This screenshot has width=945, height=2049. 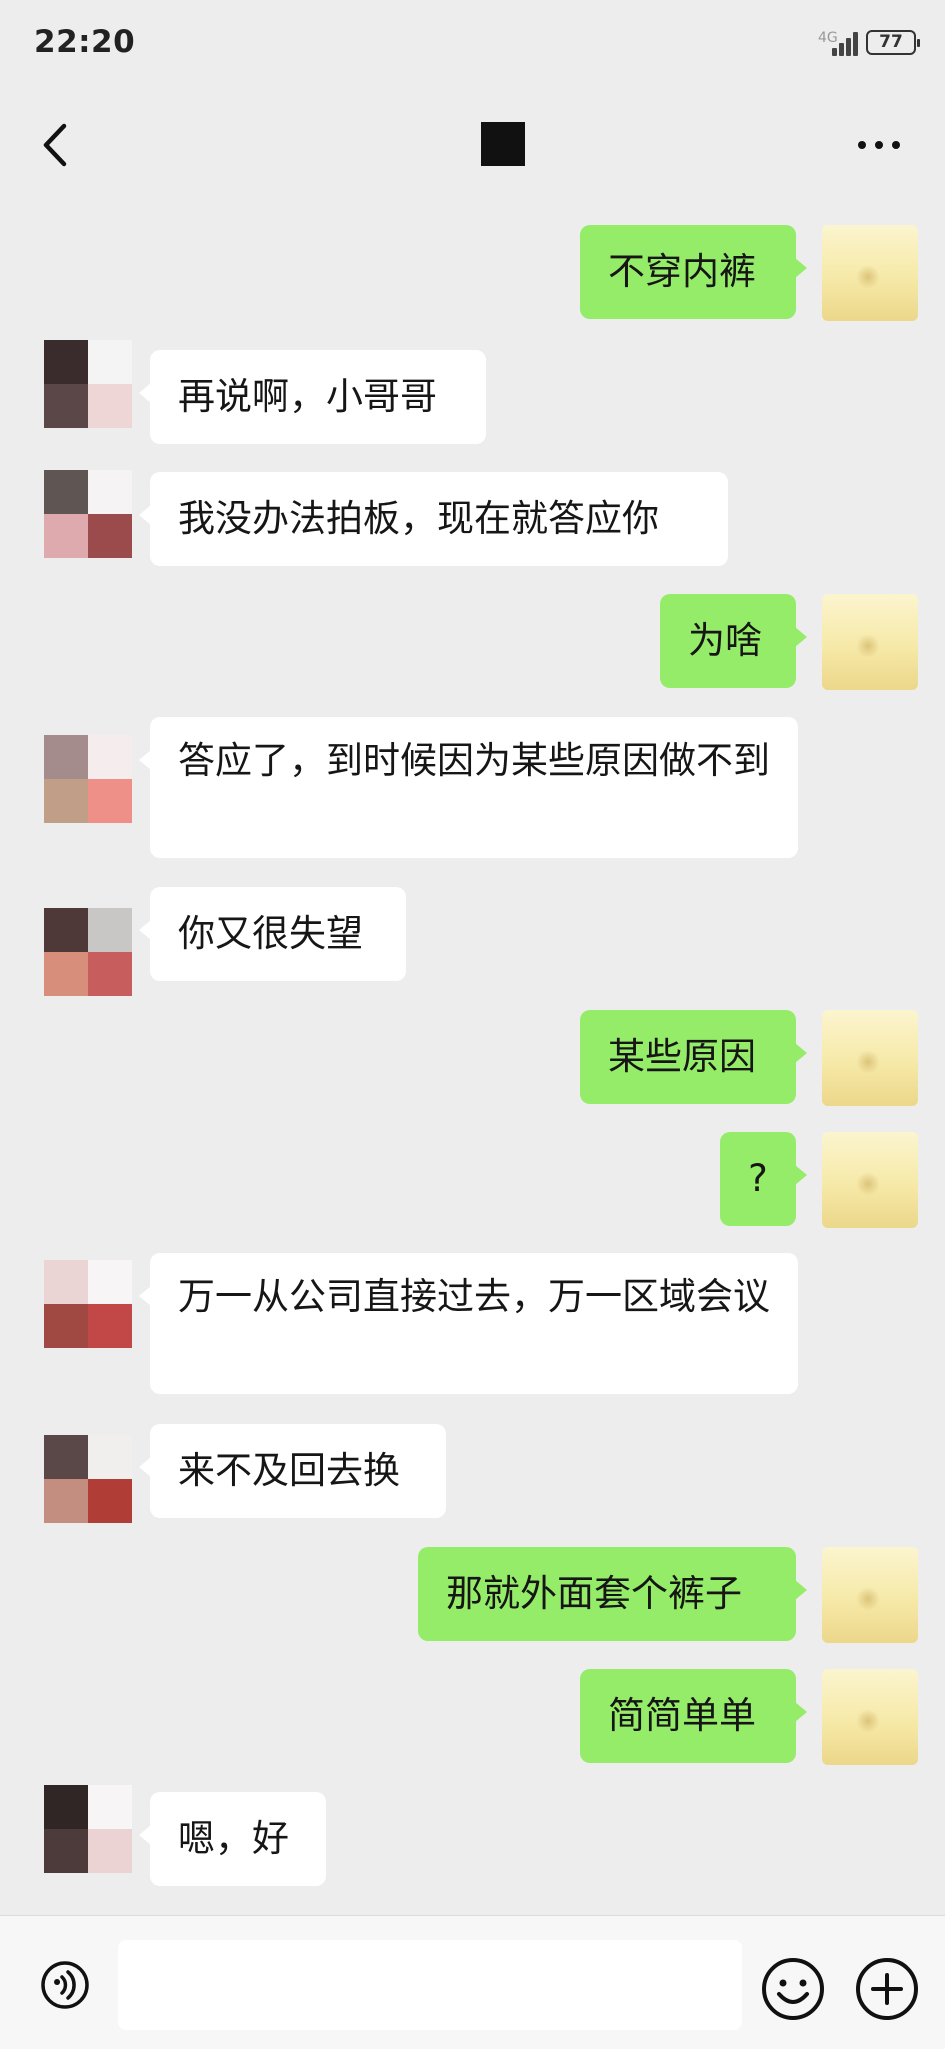 What do you see at coordinates (272, 934) in the screenshot?
I see `message-bubble: 你又很失望` at bounding box center [272, 934].